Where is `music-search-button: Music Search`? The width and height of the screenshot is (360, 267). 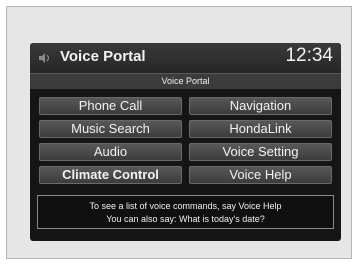
music-search-button: Music Search is located at coordinates (110, 129).